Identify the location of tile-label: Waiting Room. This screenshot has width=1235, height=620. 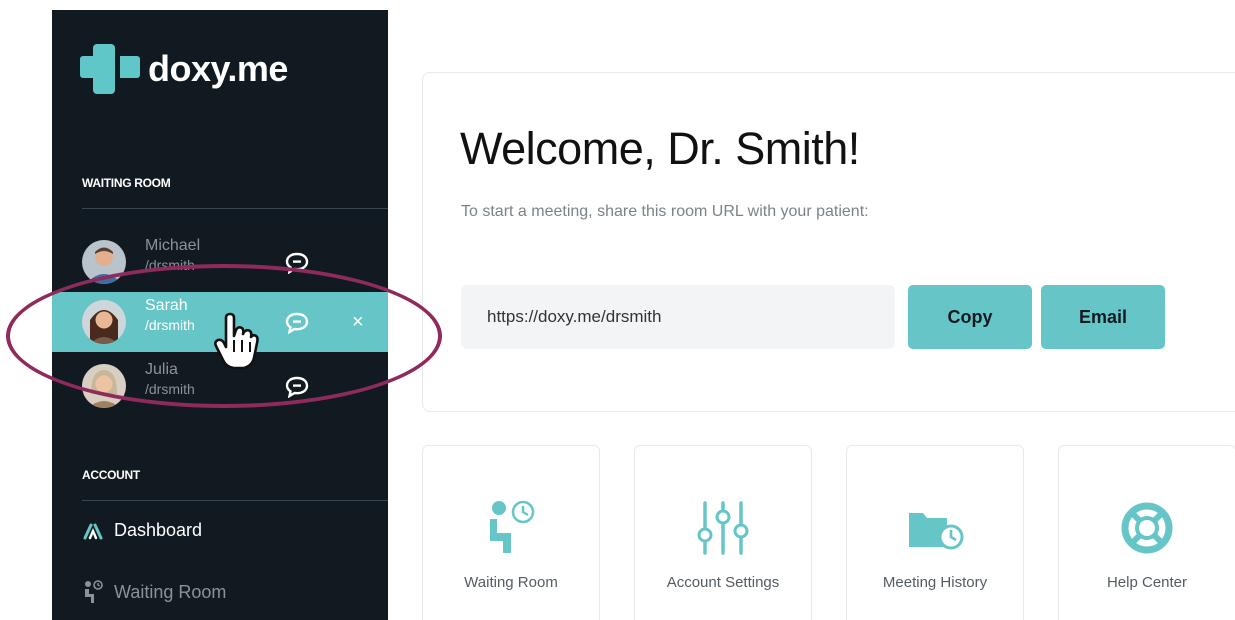
(511, 582).